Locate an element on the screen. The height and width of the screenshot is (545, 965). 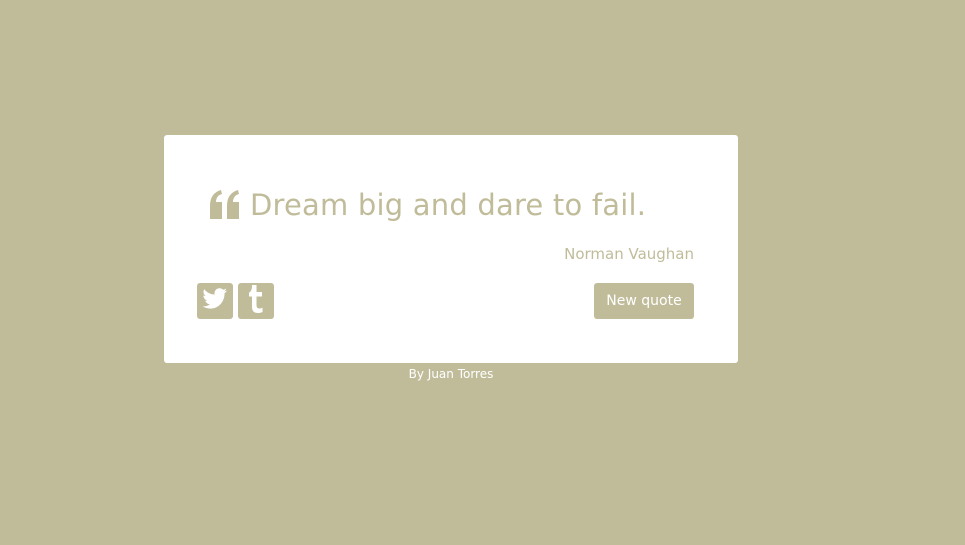
tumblr-icon is located at coordinates (256, 301).